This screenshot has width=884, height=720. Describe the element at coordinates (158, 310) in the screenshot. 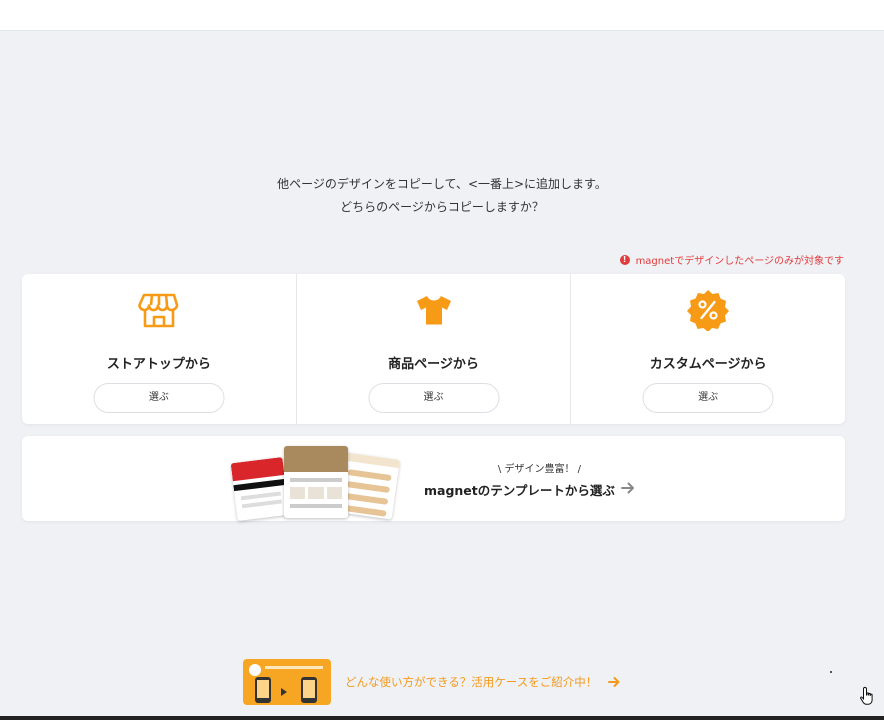

I see `storefront-icon` at that location.